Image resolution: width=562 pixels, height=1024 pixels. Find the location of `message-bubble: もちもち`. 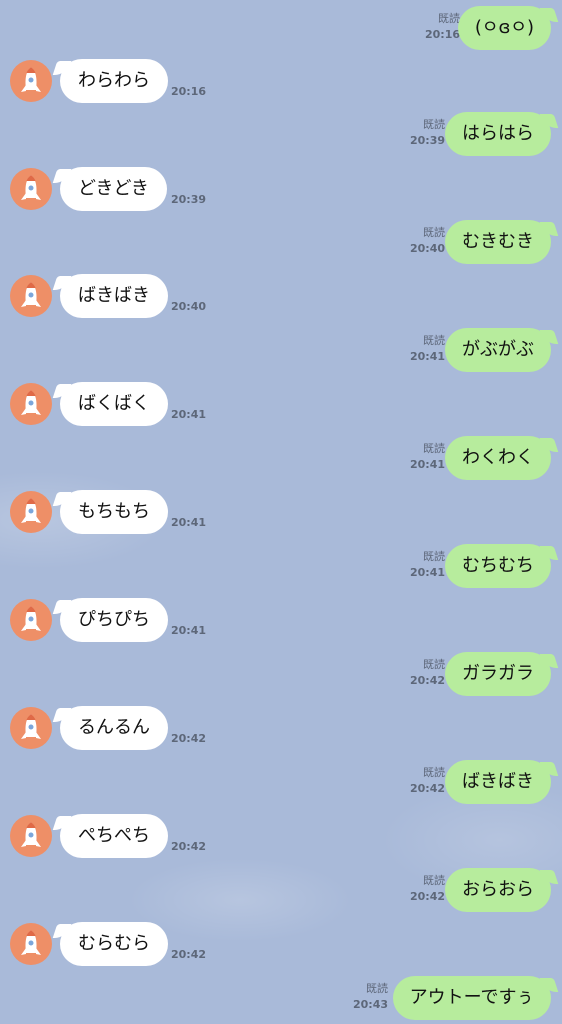

message-bubble: もちもち is located at coordinates (114, 512).